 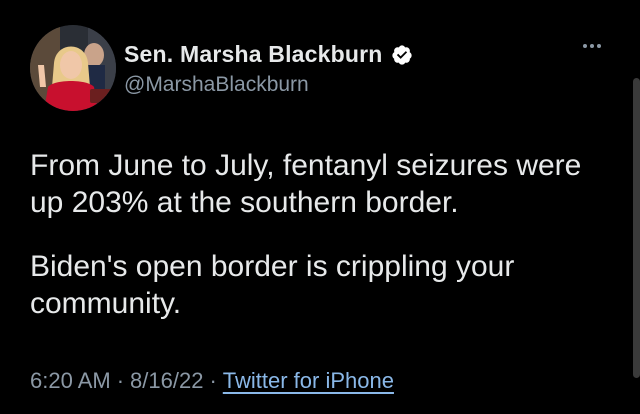 I want to click on tweet-source-link: Twitter for iPhone, so click(x=308, y=380).